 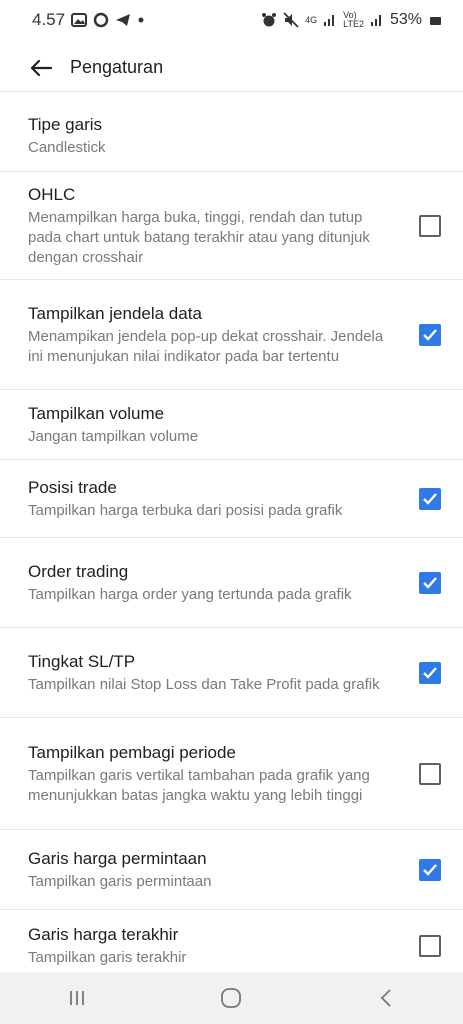 I want to click on volte-label: Vo) LTE2, so click(x=353, y=19).